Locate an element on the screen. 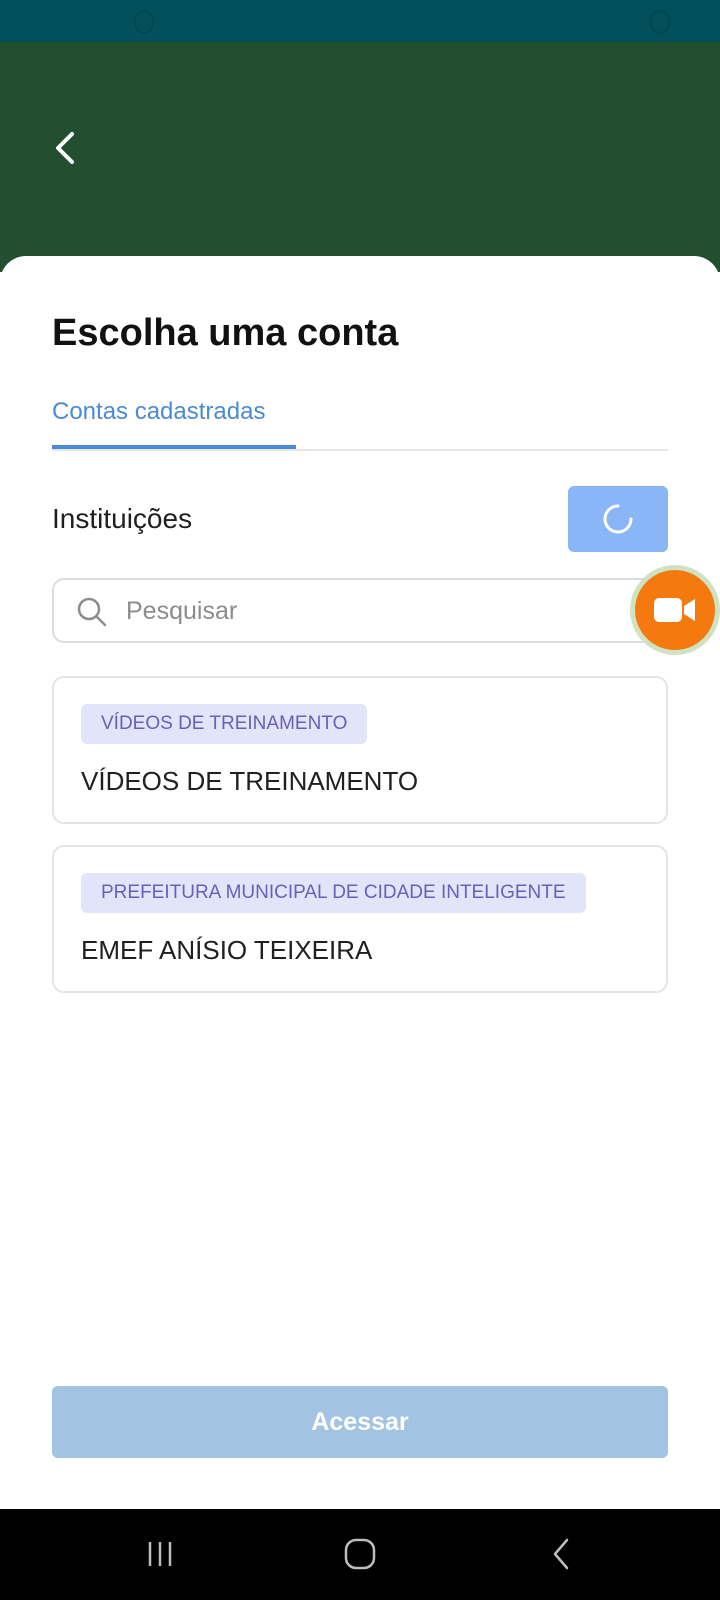 The image size is (720, 1600). back-button is located at coordinates (66, 148).